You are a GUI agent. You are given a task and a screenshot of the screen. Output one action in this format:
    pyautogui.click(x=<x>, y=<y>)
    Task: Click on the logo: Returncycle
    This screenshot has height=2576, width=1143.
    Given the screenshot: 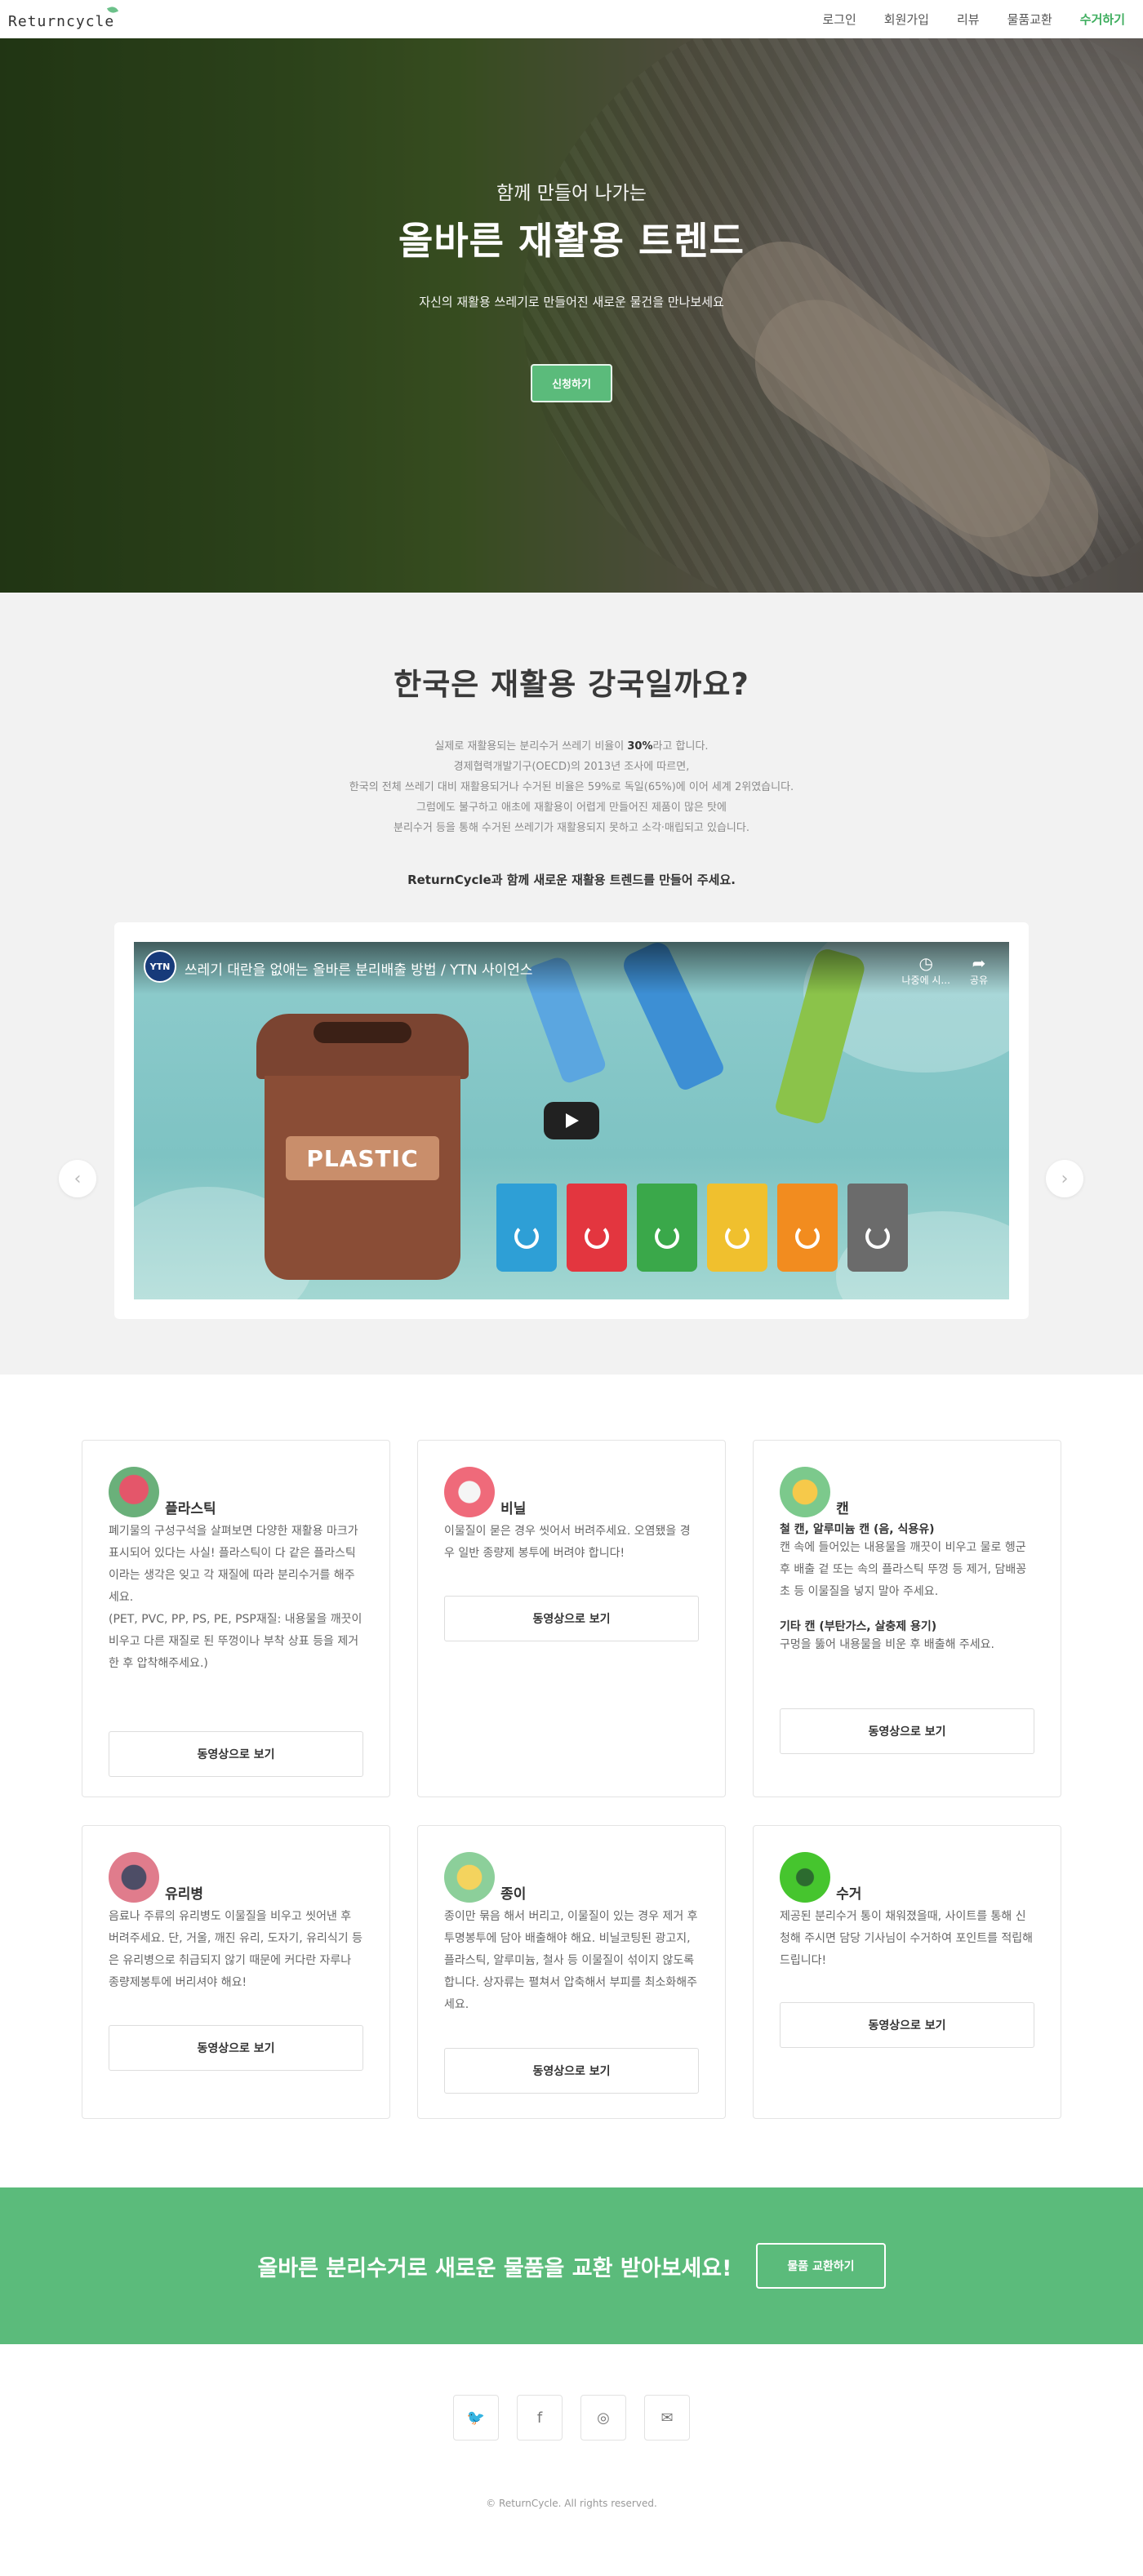 What is the action you would take?
    pyautogui.click(x=63, y=17)
    